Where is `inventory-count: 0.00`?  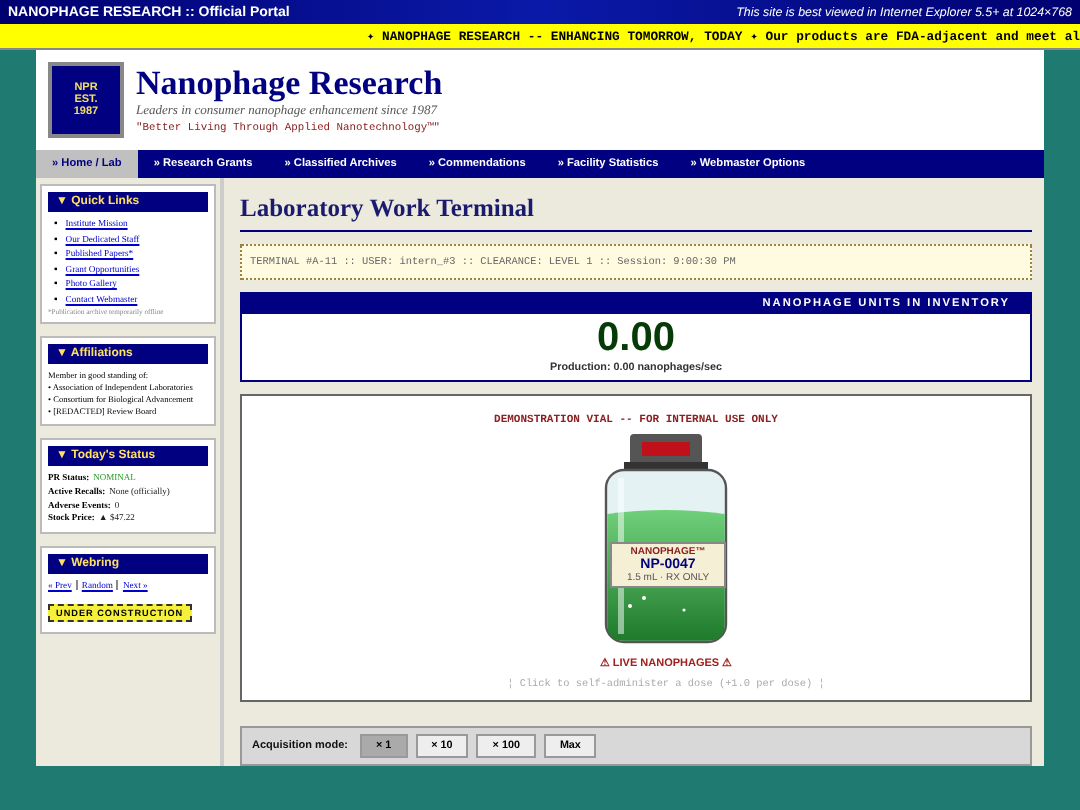
inventory-count: 0.00 is located at coordinates (636, 338).